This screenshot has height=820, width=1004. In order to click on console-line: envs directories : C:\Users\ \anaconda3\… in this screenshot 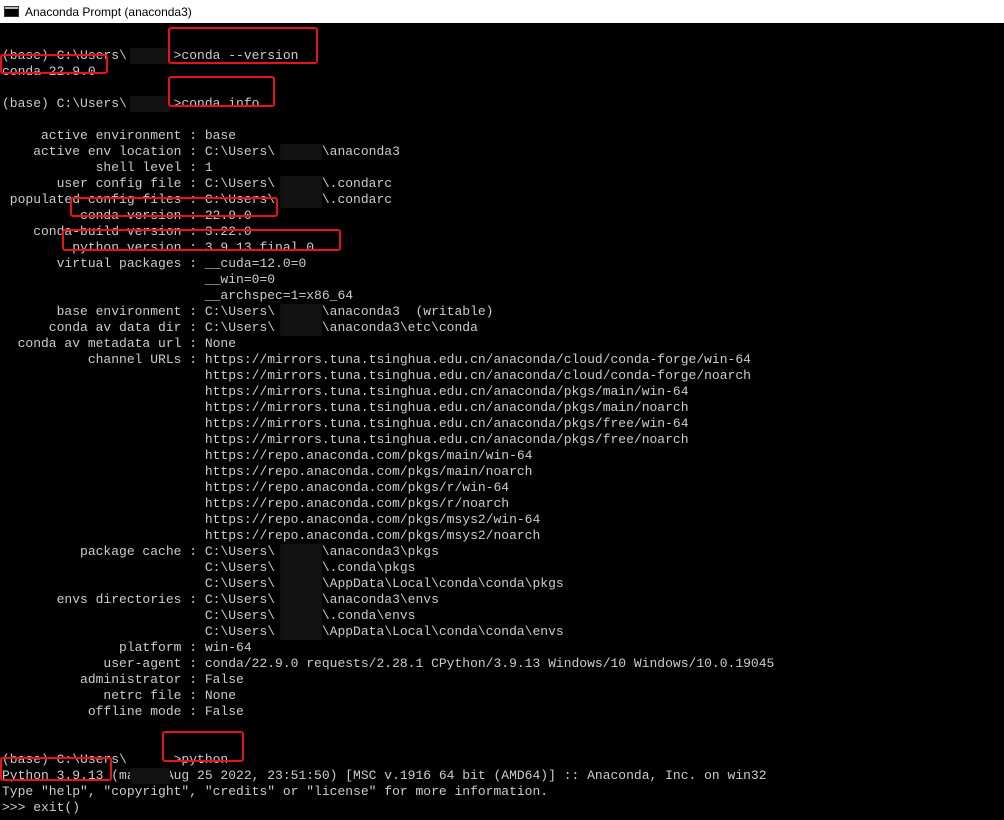, I will do `click(220, 599)`.